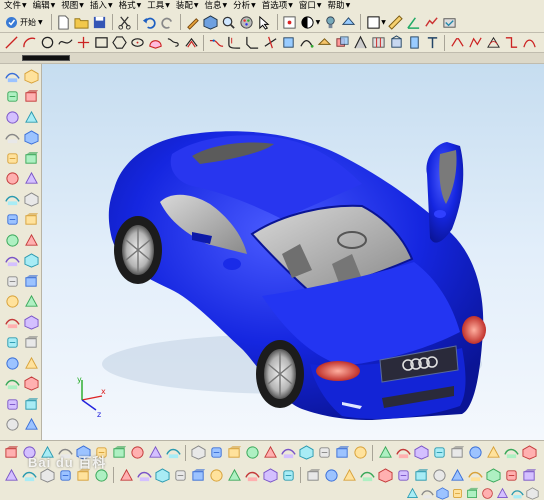 The width and height of the screenshot is (544, 500). Describe the element at coordinates (529, 475) in the screenshot. I see `surface-tool-29-button` at that location.